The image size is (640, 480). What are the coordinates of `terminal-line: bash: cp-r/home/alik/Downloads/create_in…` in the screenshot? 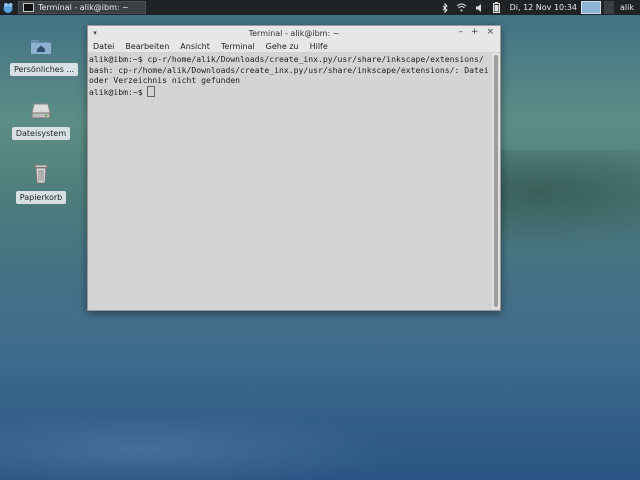 It's located at (289, 75).